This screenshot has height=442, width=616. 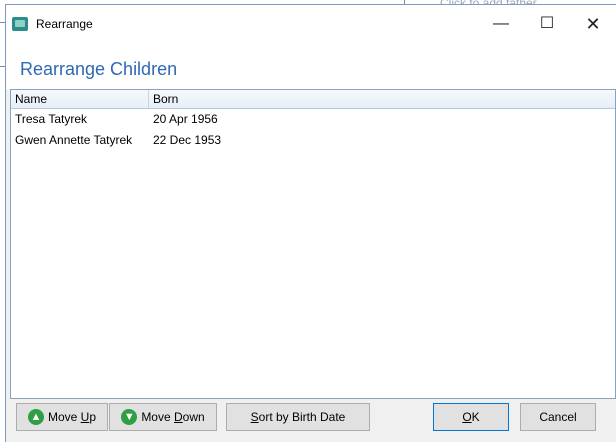 What do you see at coordinates (178, 417) in the screenshot?
I see `button-accel: D` at bounding box center [178, 417].